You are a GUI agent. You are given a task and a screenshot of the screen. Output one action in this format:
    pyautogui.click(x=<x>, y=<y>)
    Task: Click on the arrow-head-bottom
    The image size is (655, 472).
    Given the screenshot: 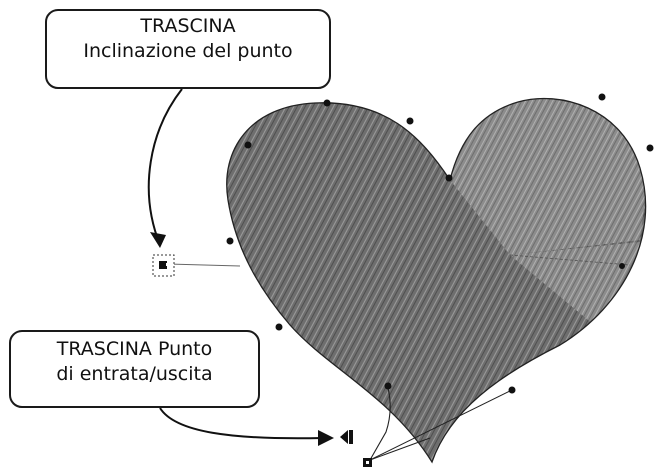 What is the action you would take?
    pyautogui.click(x=326, y=438)
    